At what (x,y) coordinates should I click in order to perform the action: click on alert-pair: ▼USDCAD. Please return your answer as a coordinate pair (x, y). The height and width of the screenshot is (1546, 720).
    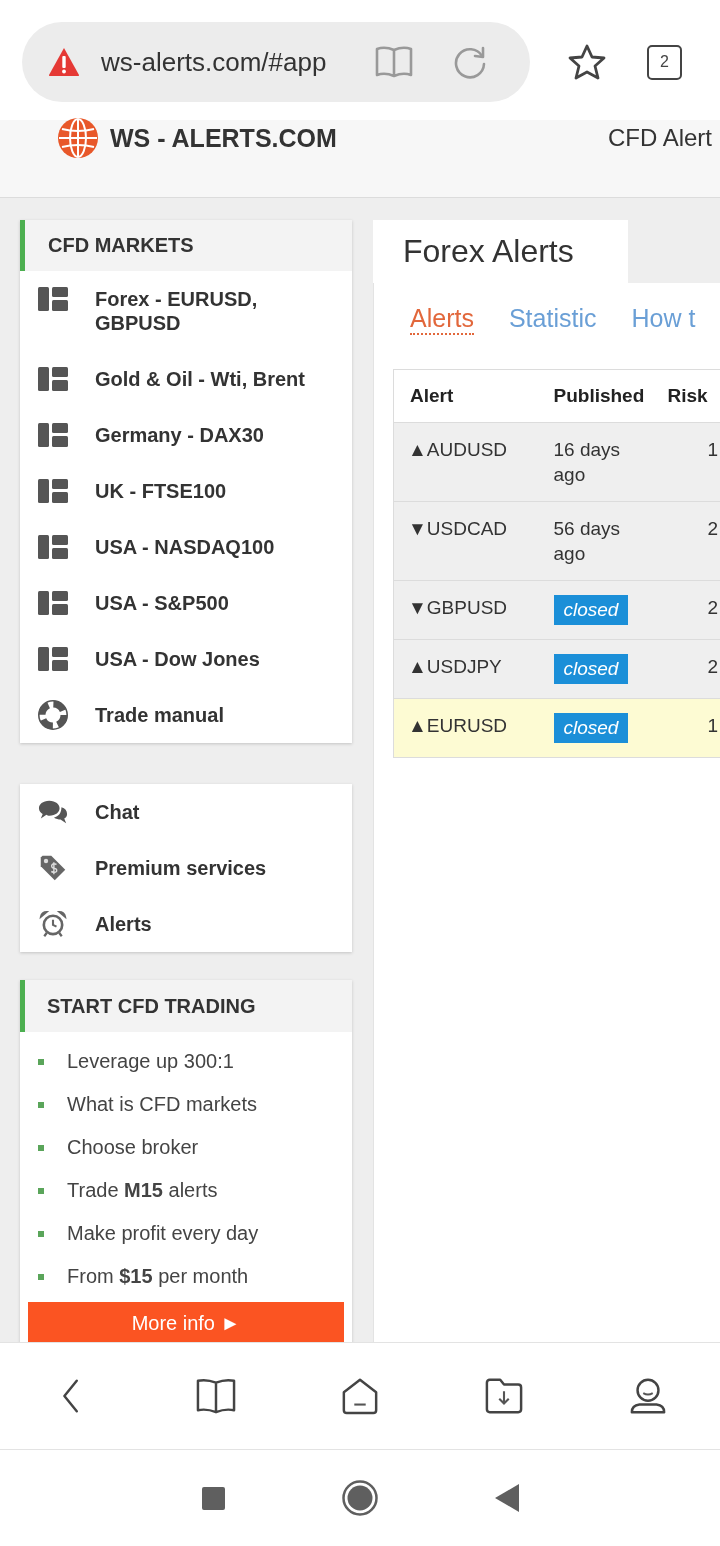
    Looking at the image, I should click on (458, 528).